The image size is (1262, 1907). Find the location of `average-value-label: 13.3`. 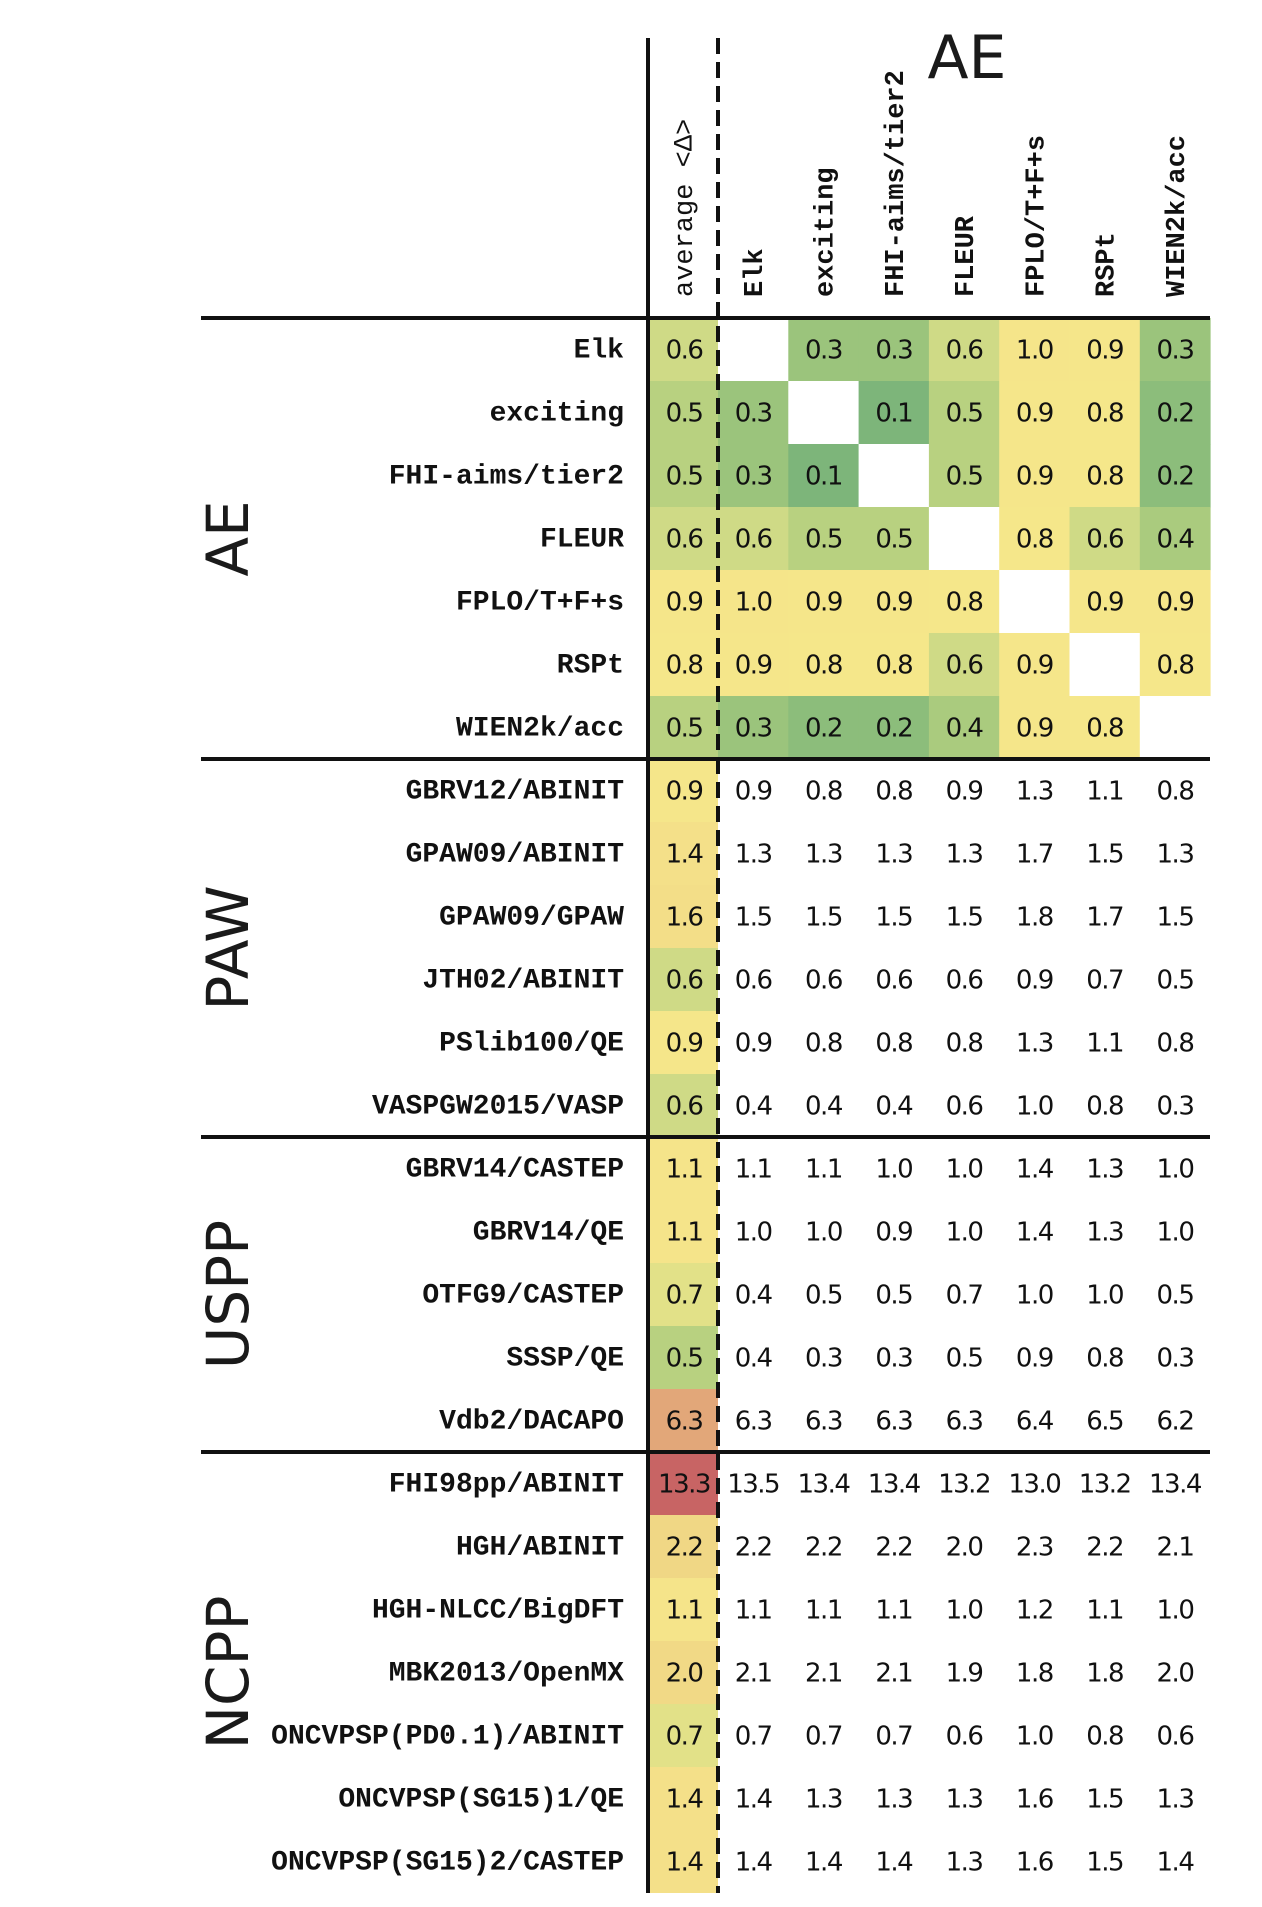

average-value-label: 13.3 is located at coordinates (684, 1485).